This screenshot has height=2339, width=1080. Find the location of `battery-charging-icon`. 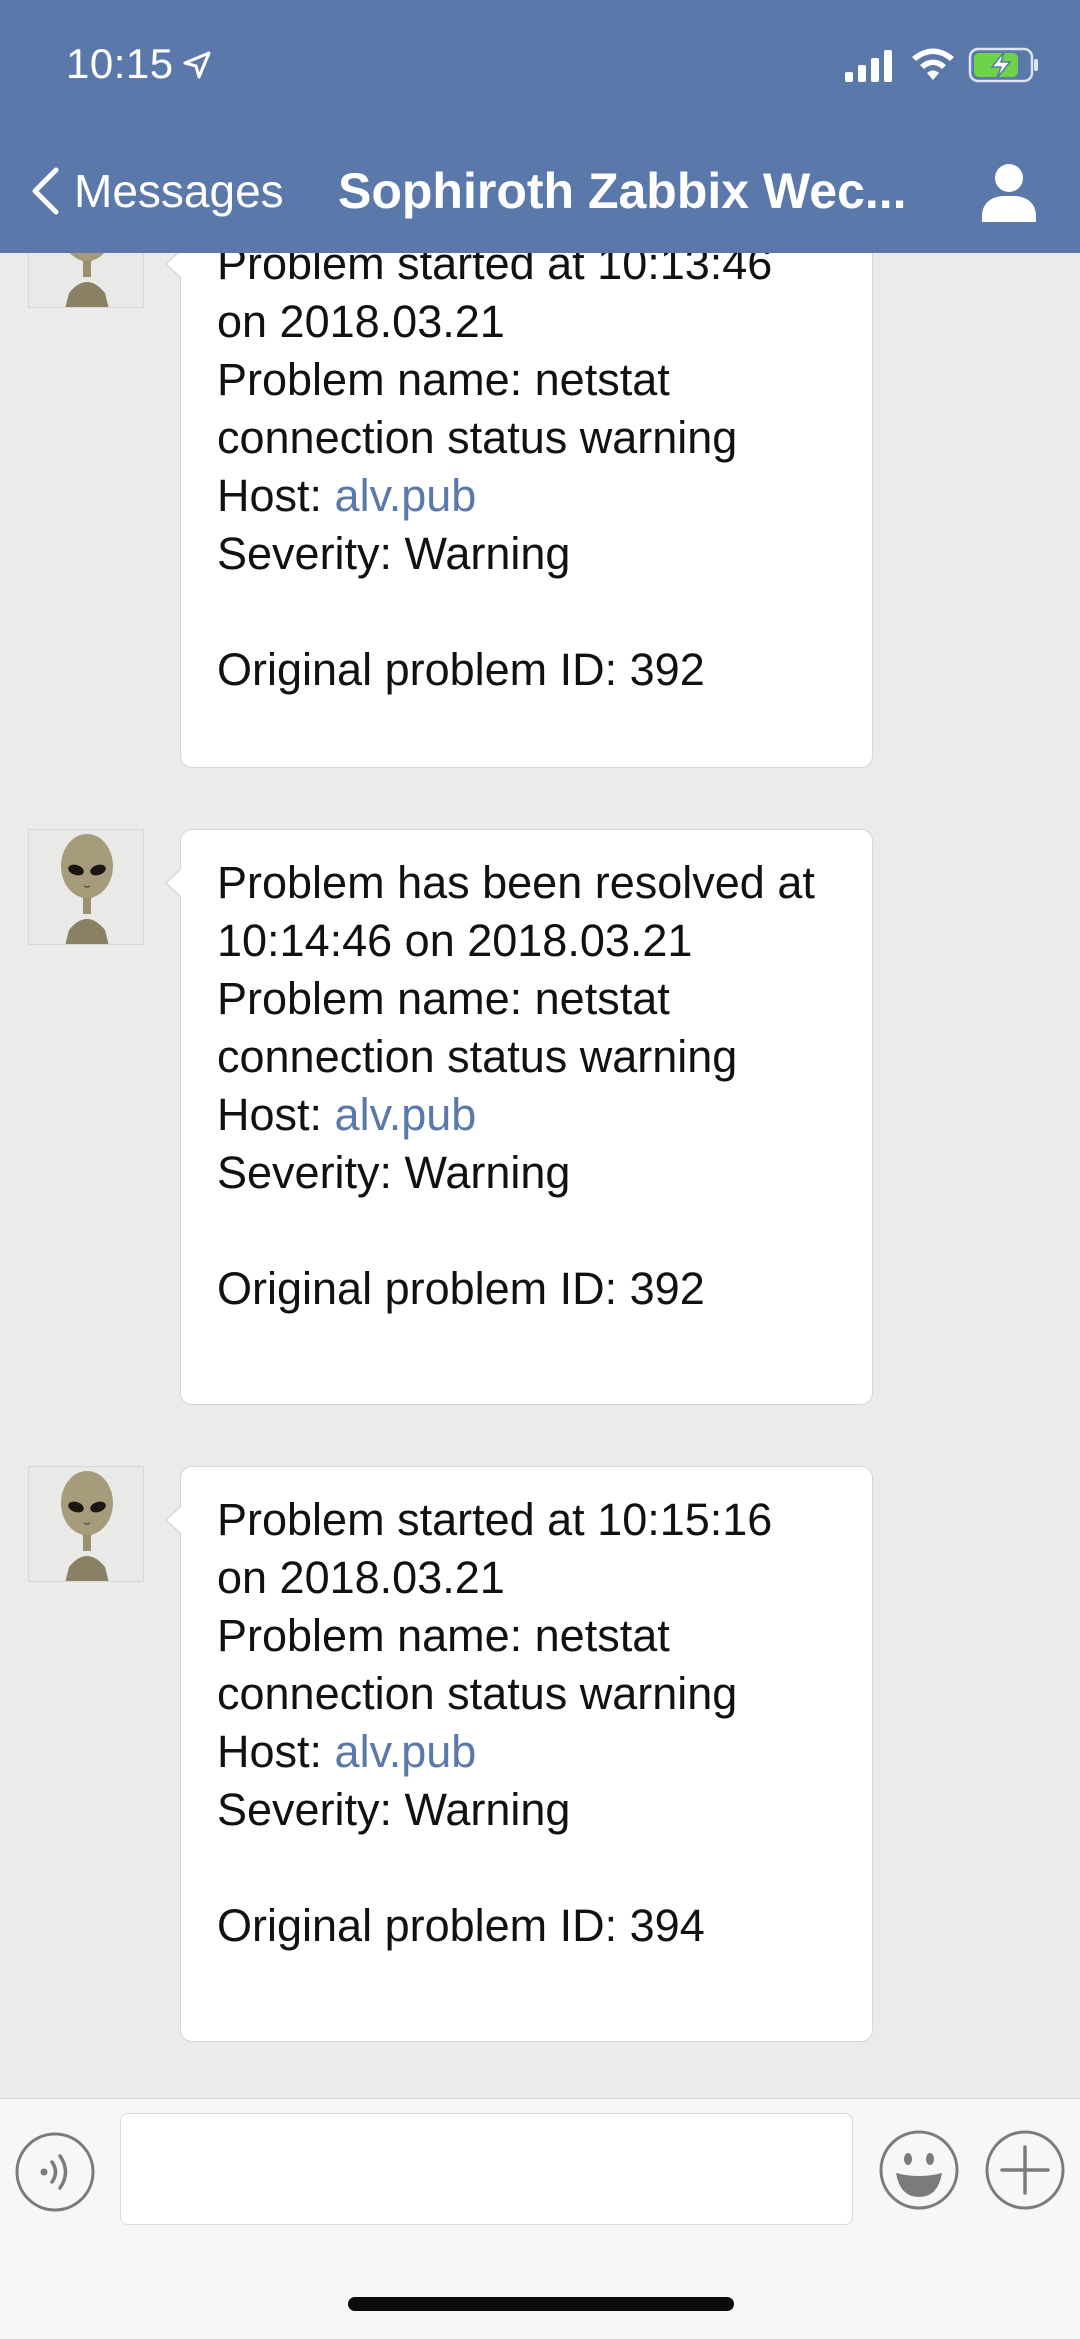

battery-charging-icon is located at coordinates (1003, 65).